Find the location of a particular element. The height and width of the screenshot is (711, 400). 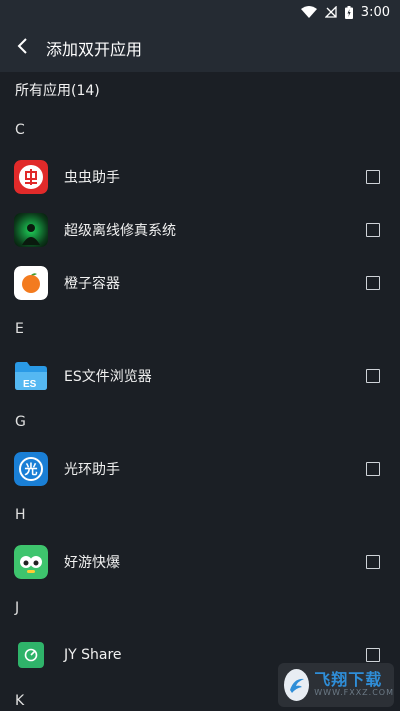

section-header-g: G is located at coordinates (20, 422).